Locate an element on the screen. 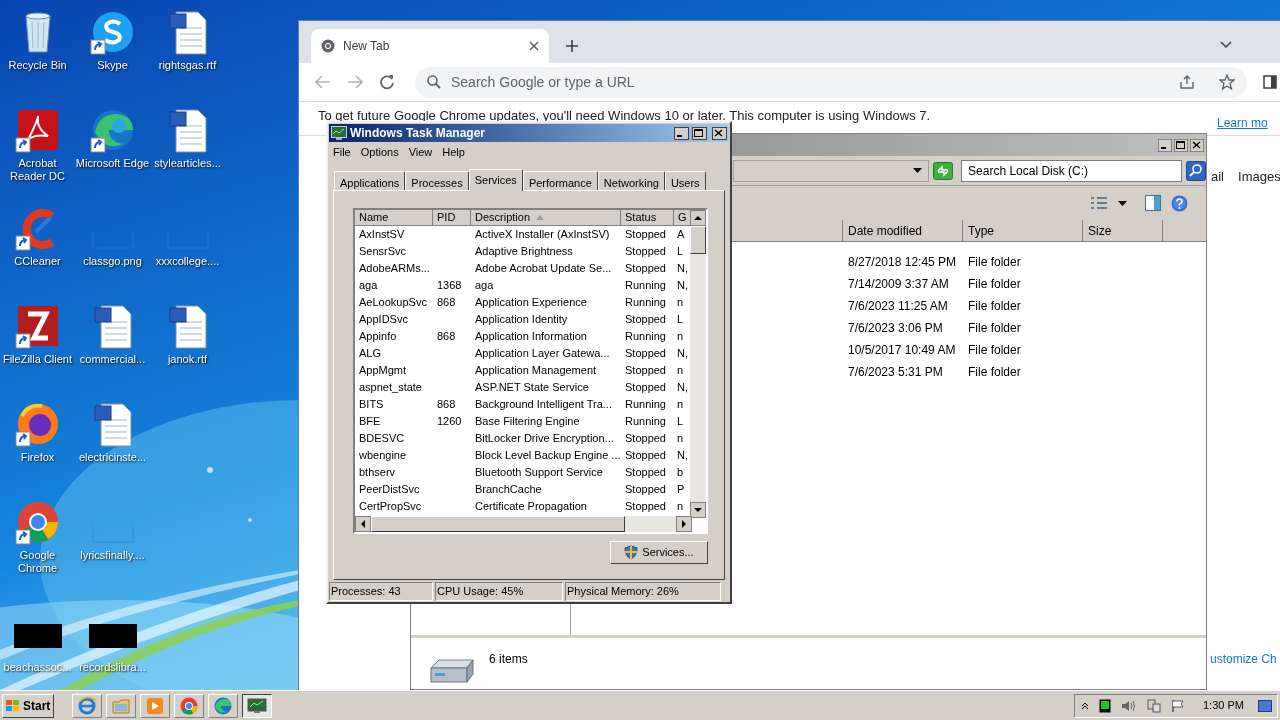  tab: Processes is located at coordinates (437, 180).